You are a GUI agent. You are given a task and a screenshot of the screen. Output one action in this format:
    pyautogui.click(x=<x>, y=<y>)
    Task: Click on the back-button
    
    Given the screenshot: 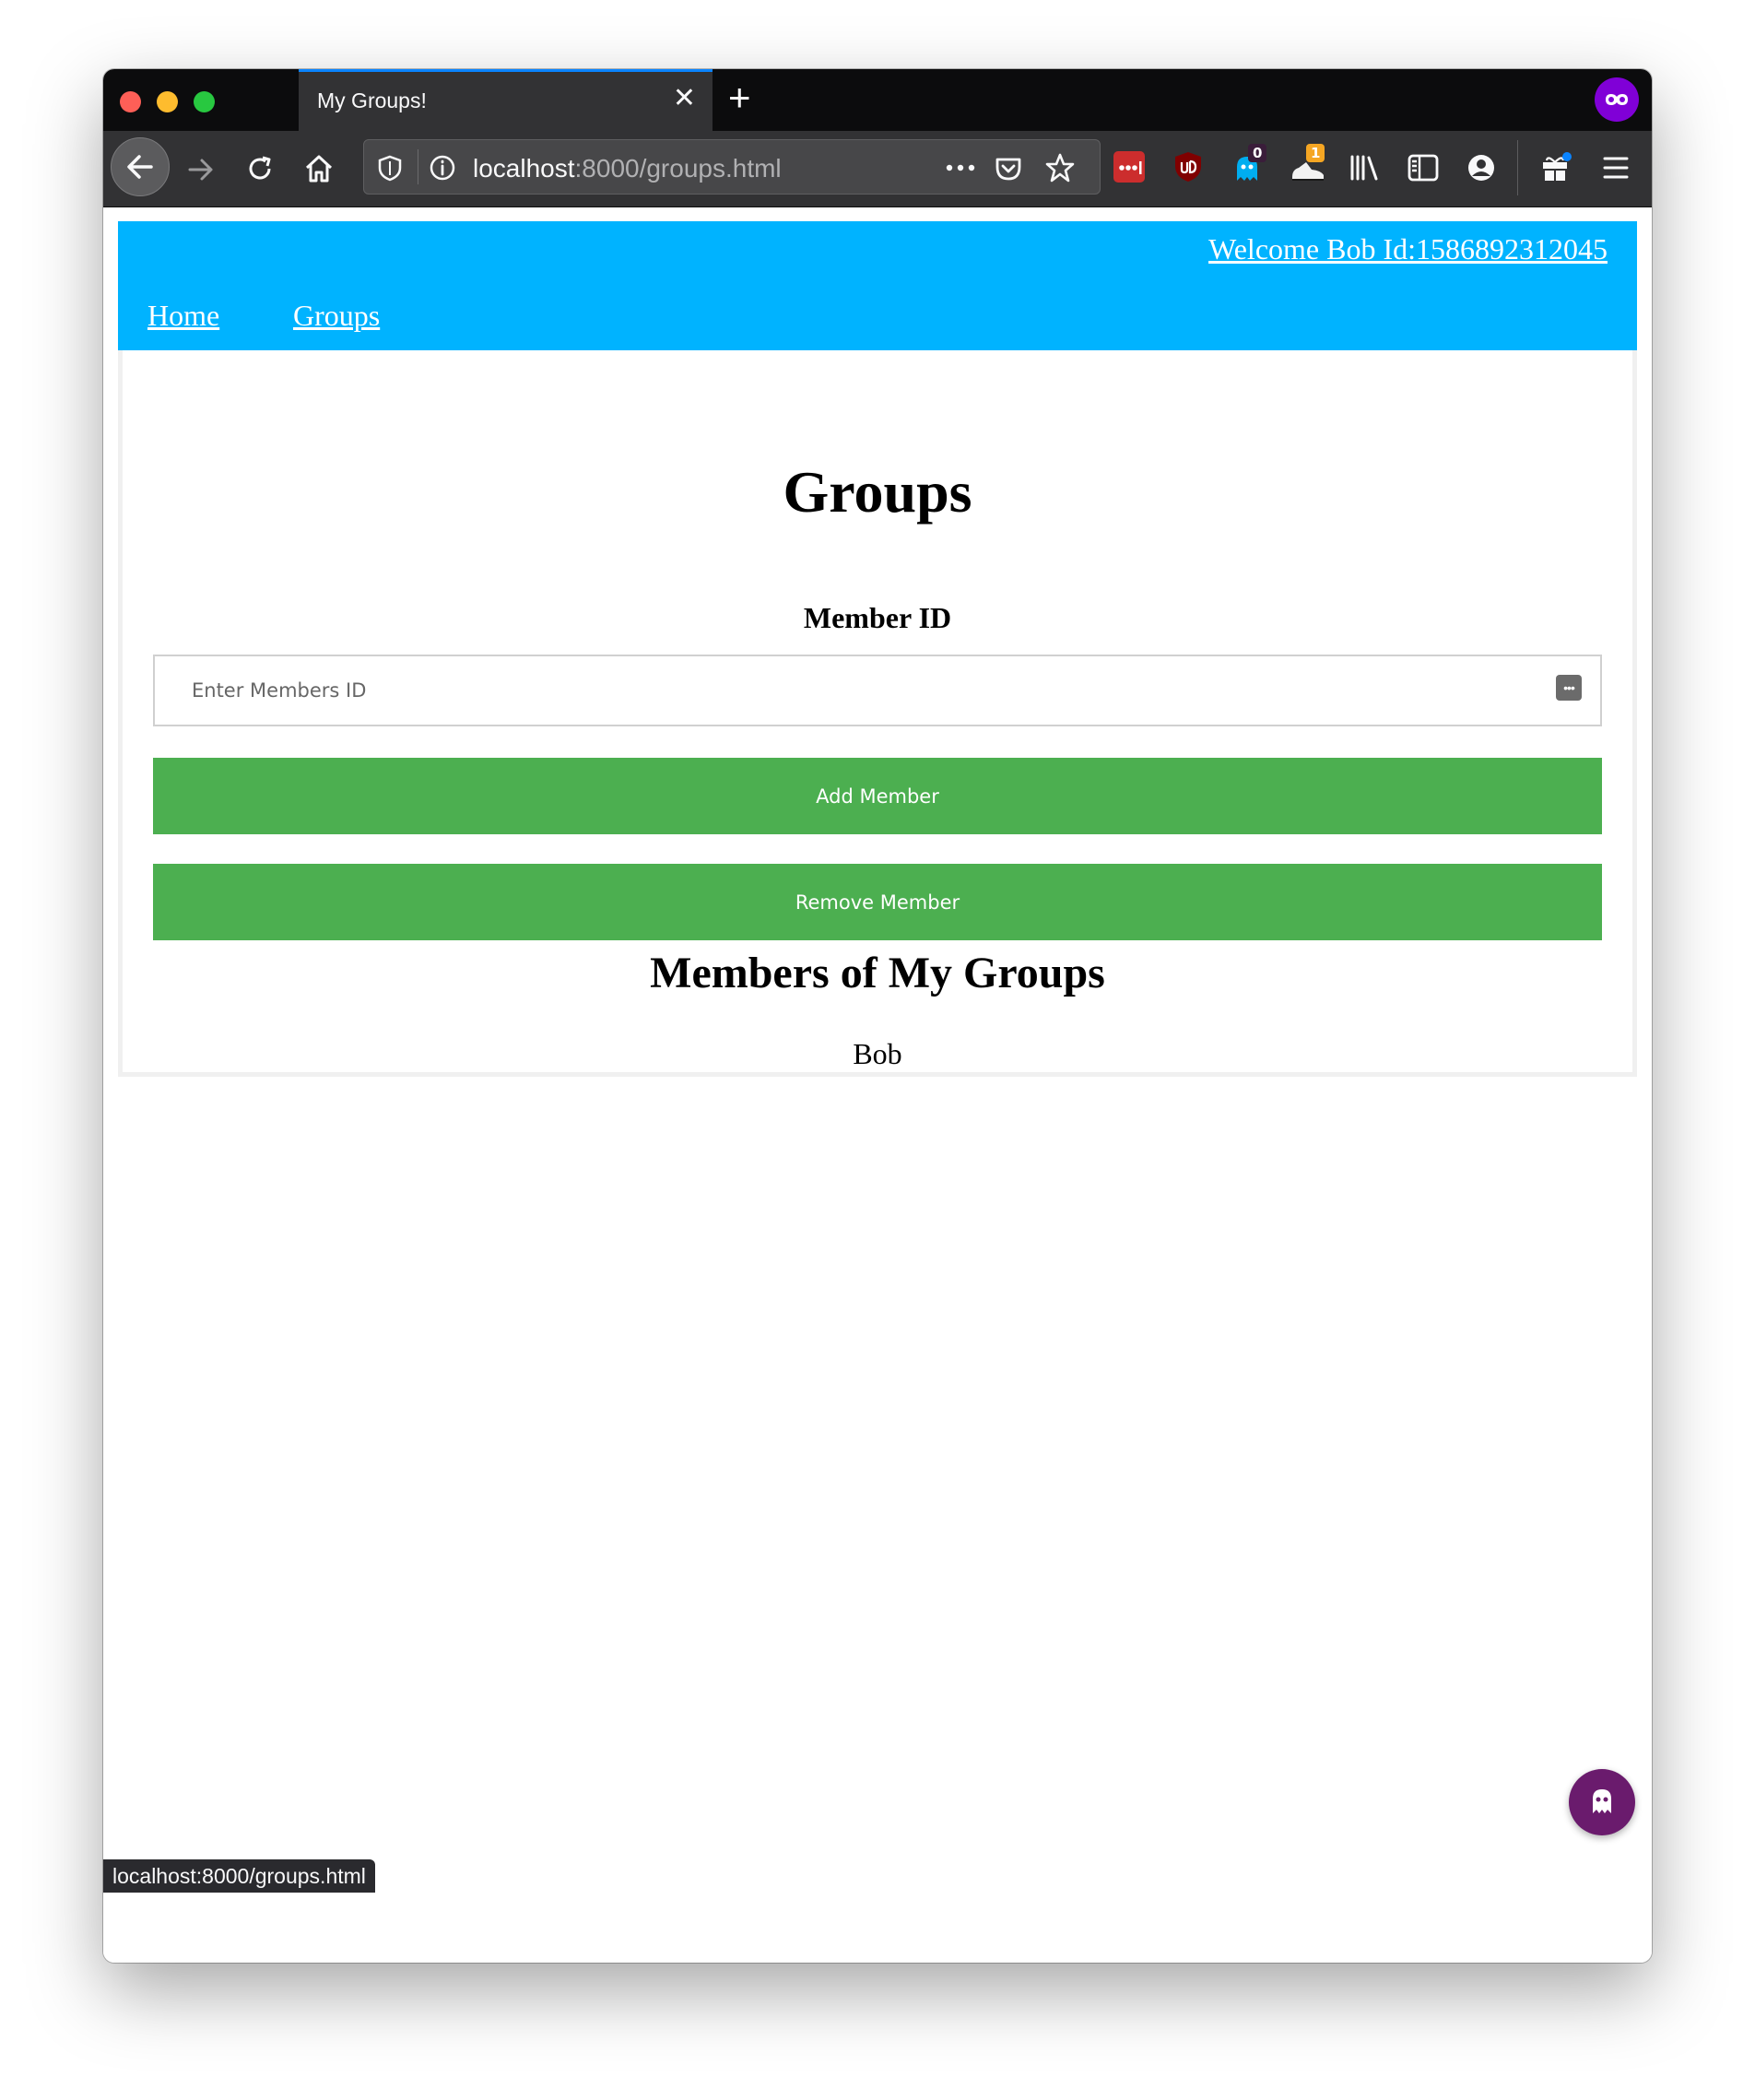 What is the action you would take?
    pyautogui.click(x=140, y=166)
    